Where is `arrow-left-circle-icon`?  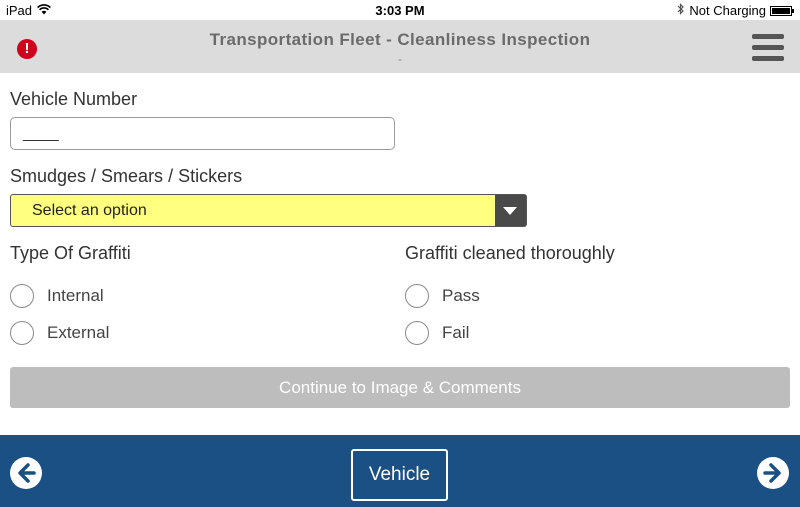
arrow-left-circle-icon is located at coordinates (26, 473).